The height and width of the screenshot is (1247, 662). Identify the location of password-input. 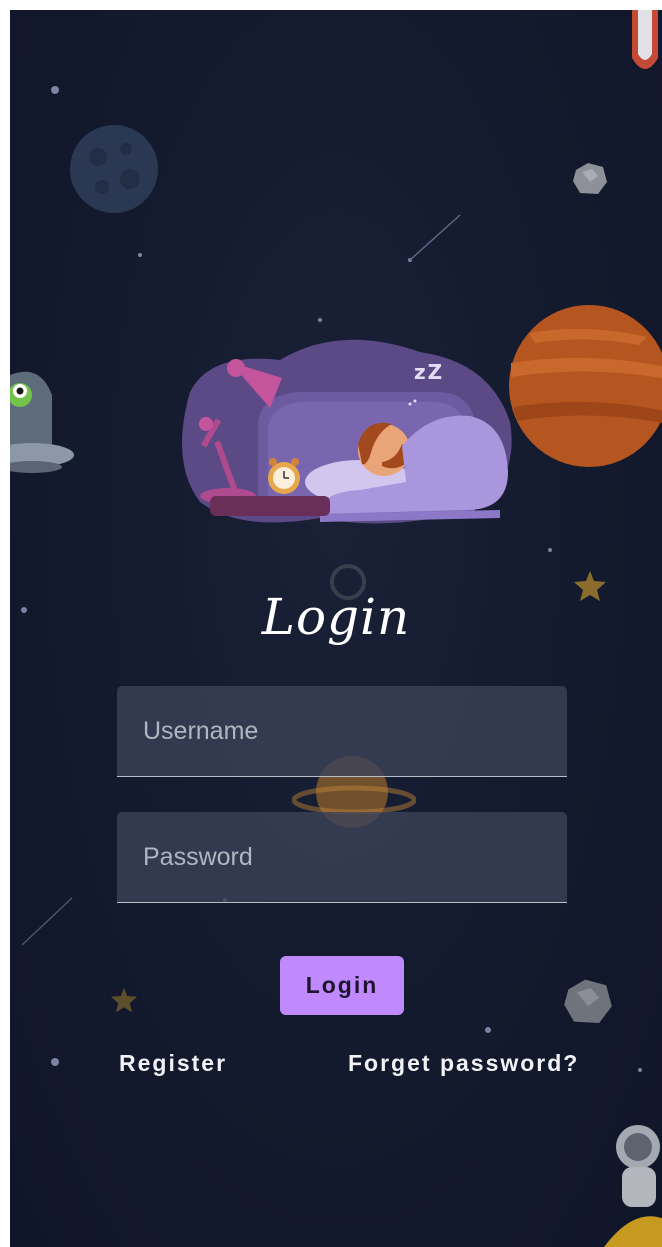
(342, 857).